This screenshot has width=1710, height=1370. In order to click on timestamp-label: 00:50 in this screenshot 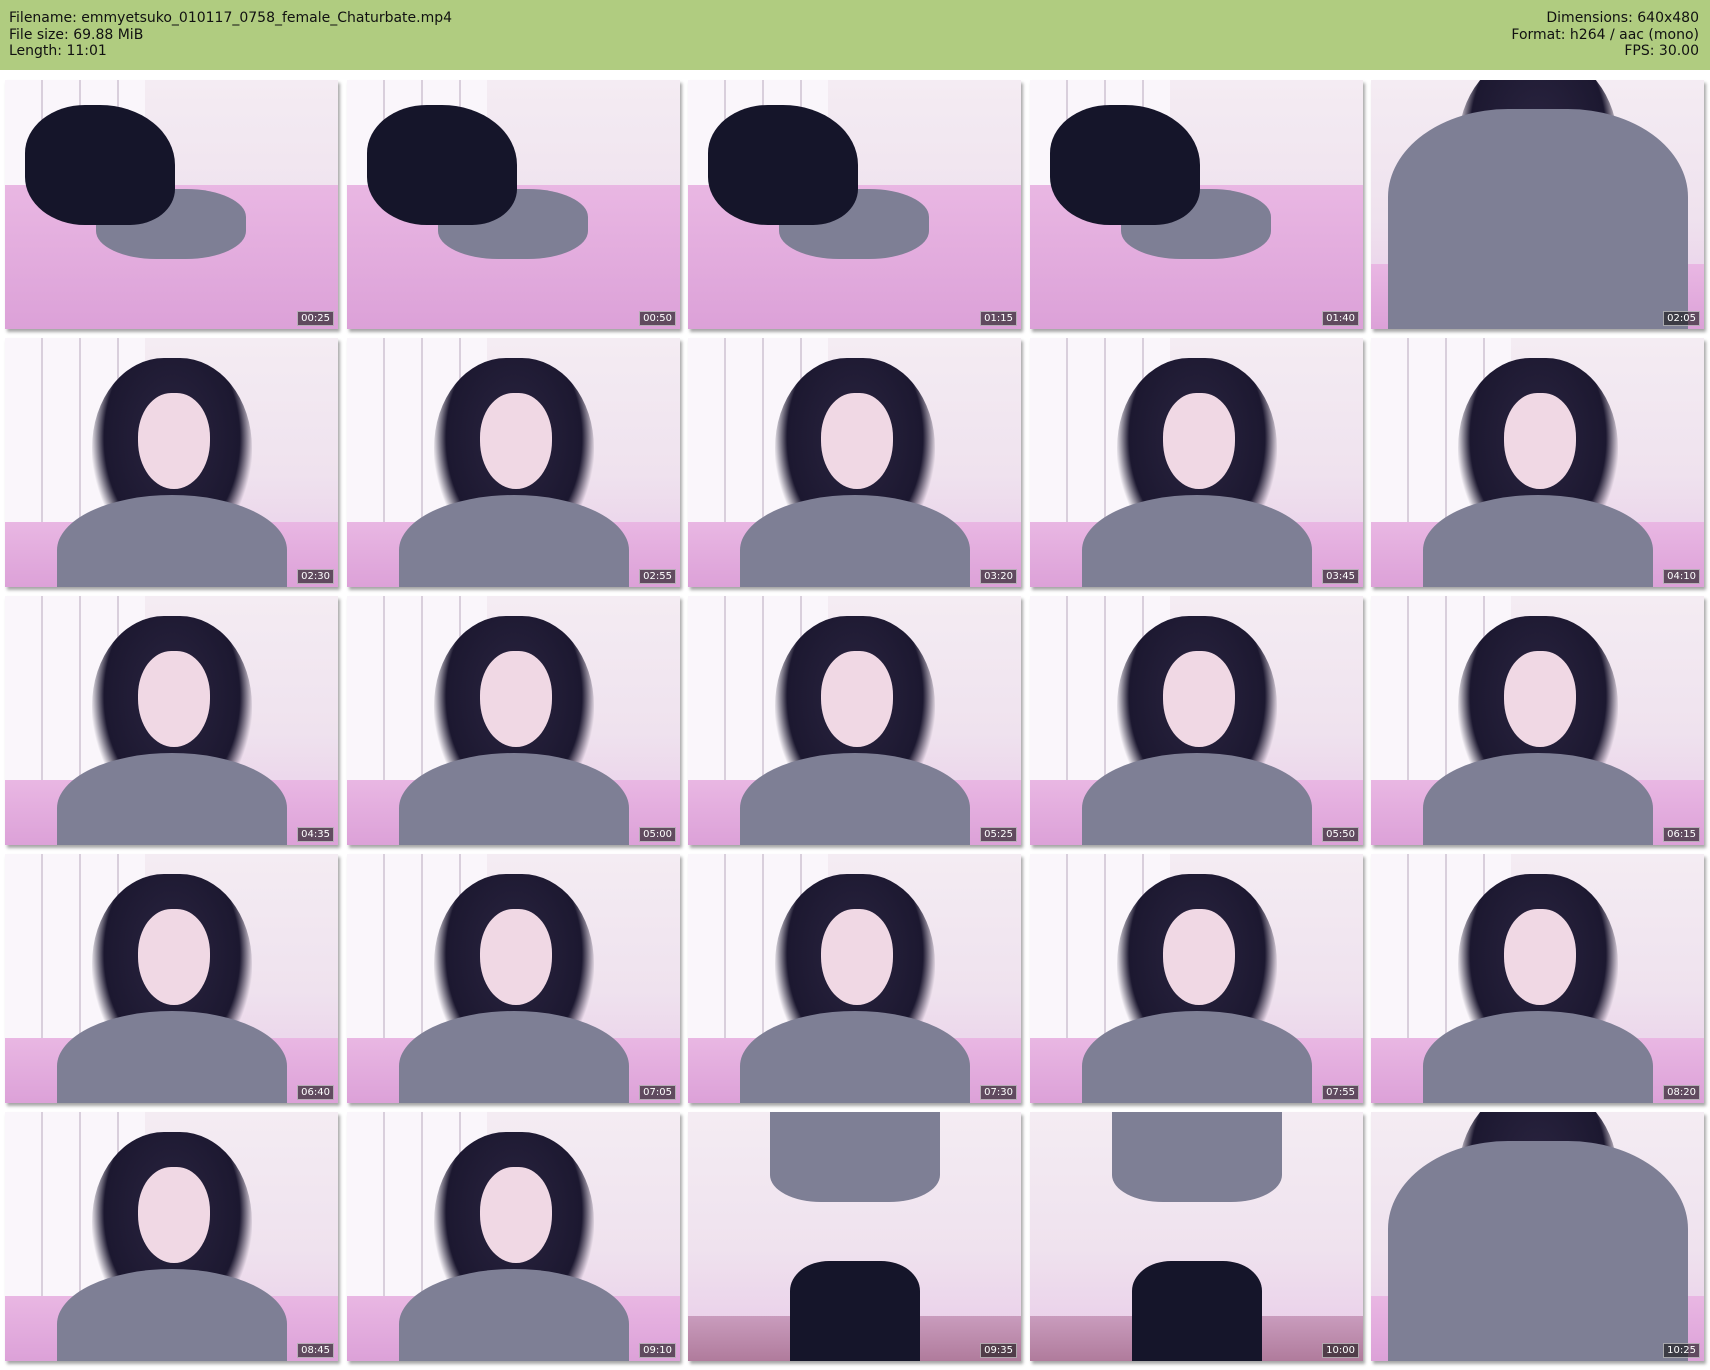, I will do `click(657, 318)`.